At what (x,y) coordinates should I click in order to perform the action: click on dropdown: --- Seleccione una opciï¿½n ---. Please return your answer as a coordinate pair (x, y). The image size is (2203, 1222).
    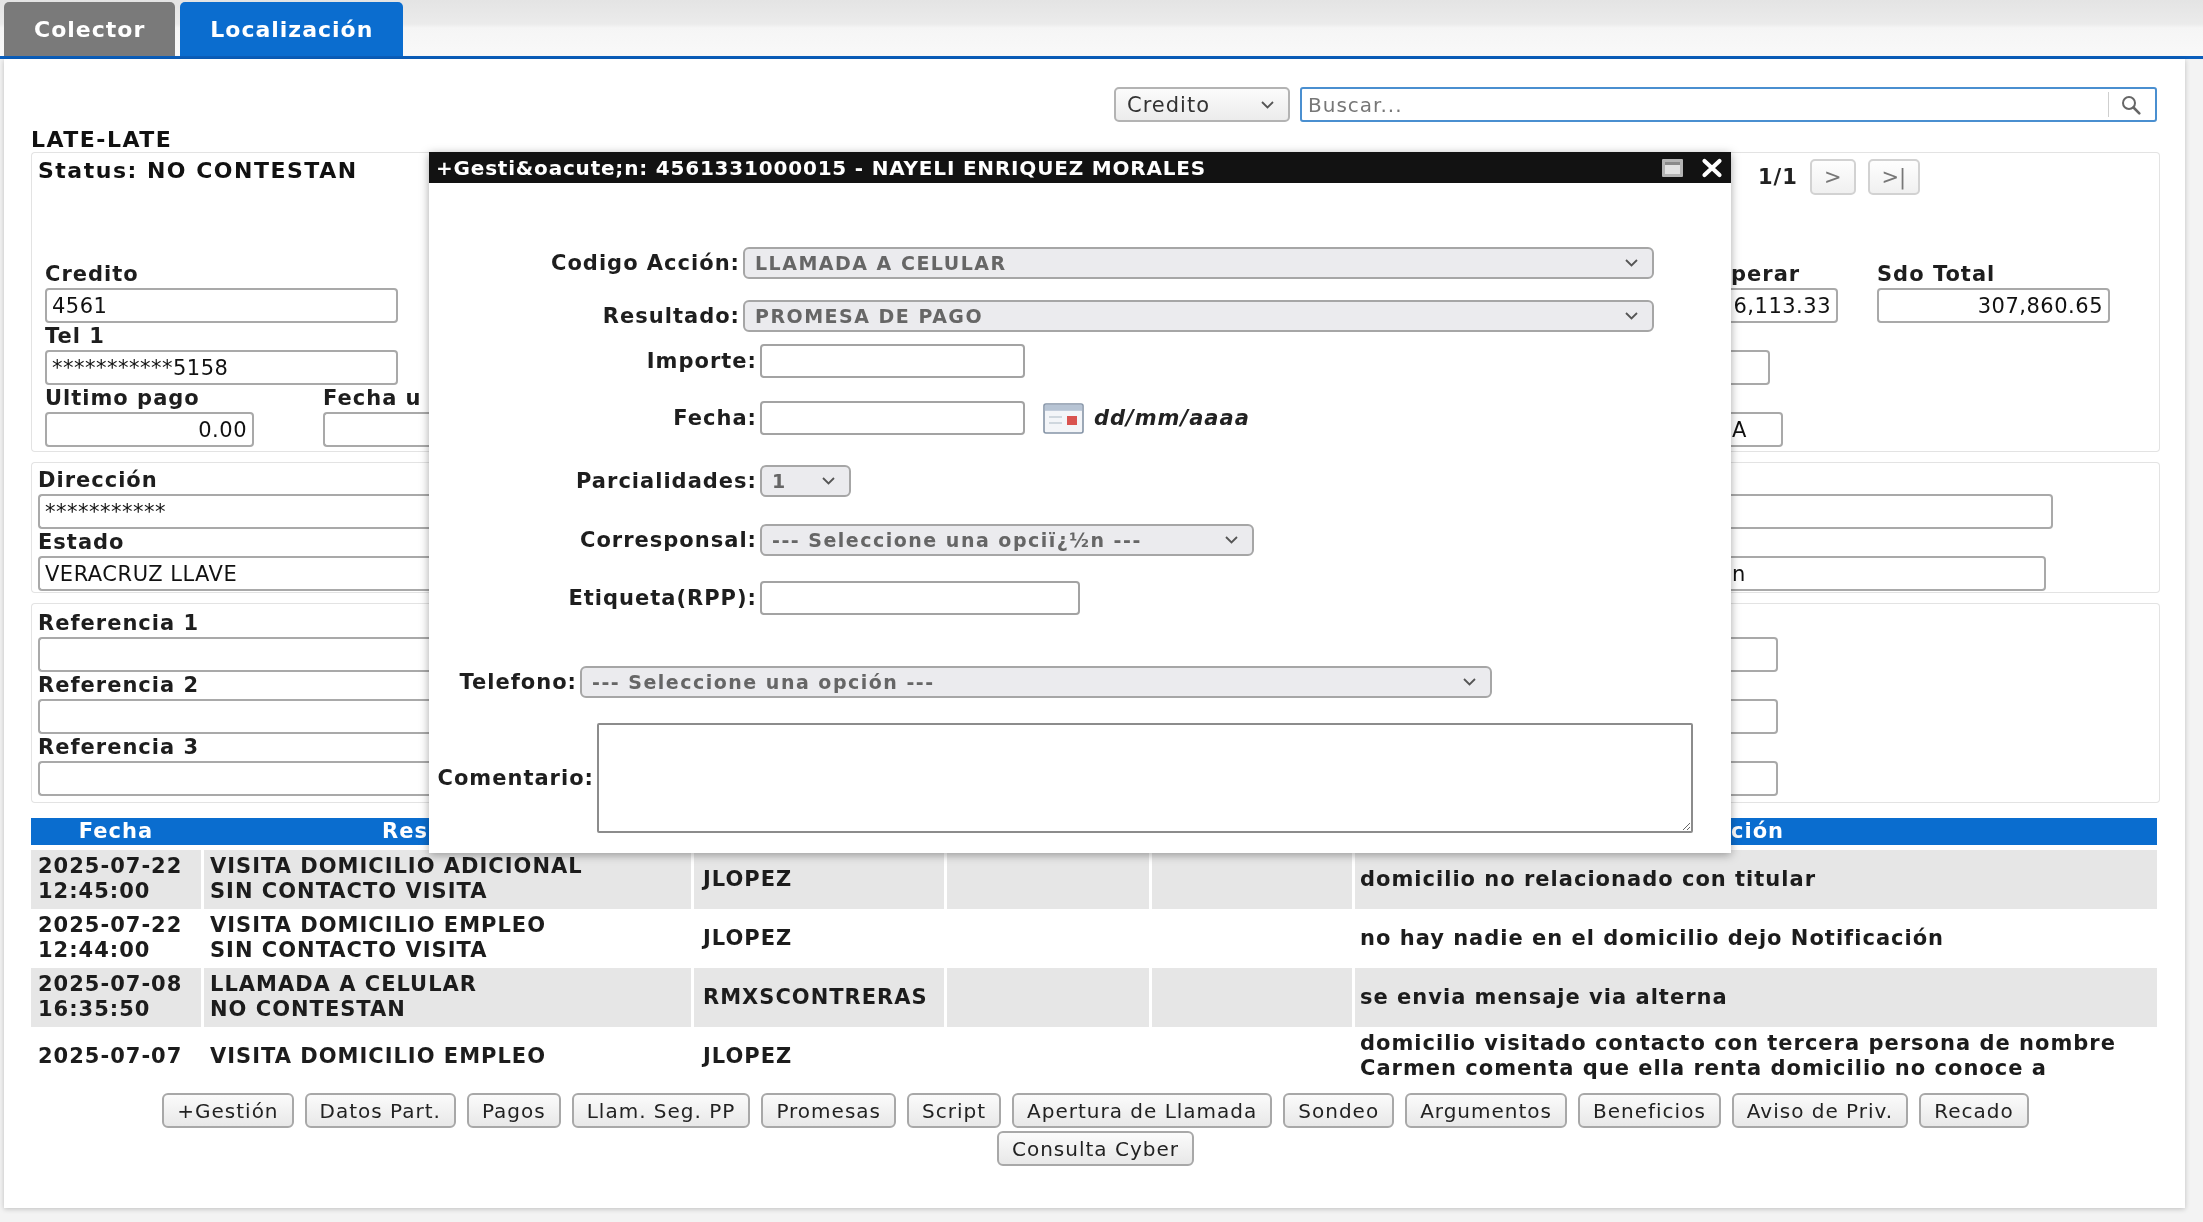
    Looking at the image, I should click on (1007, 540).